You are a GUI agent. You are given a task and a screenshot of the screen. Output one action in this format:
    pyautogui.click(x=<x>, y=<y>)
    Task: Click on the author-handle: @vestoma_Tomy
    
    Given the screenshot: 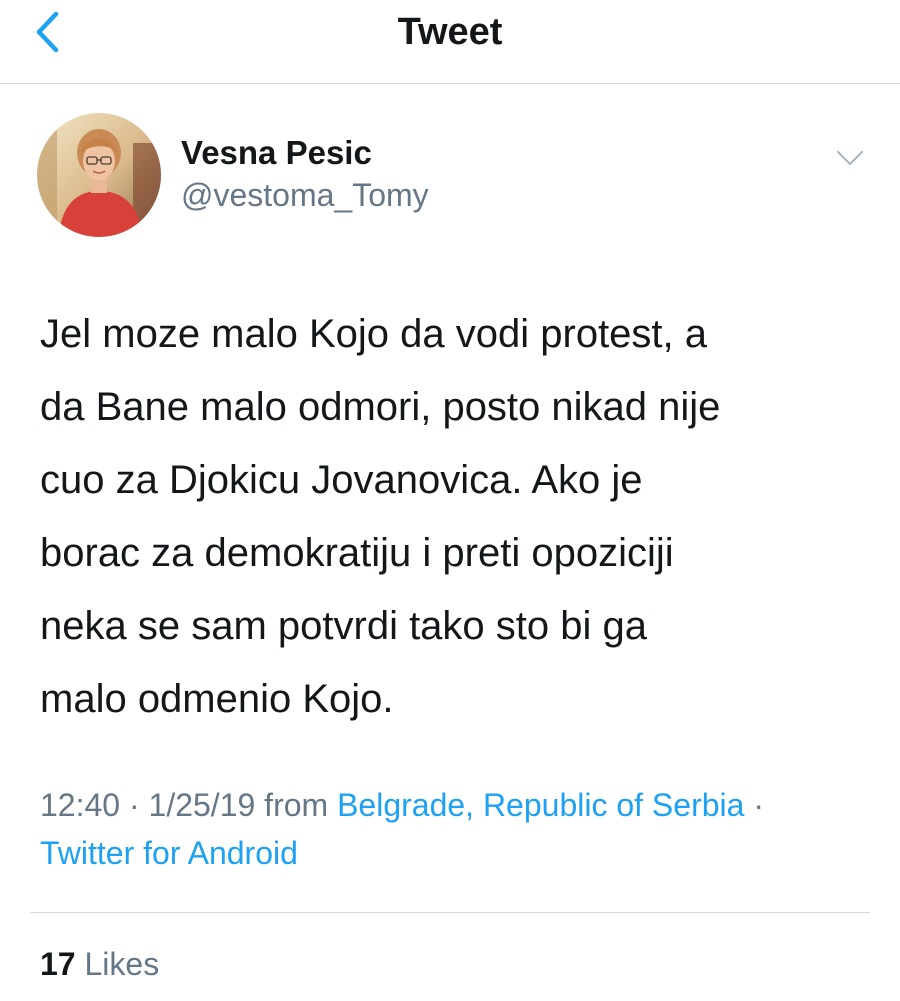 What is the action you would take?
    pyautogui.click(x=305, y=195)
    